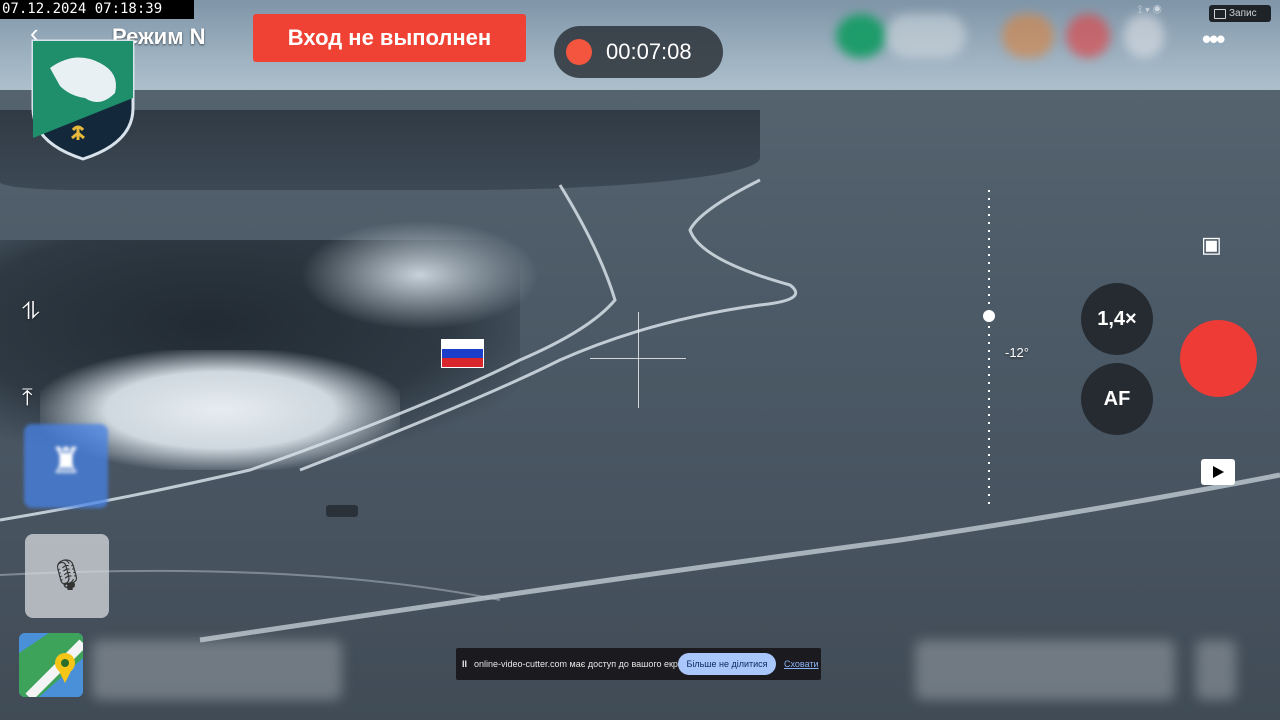 The width and height of the screenshot is (1280, 720). Describe the element at coordinates (1216, 670) in the screenshot. I see `telemetry-icon-blur` at that location.